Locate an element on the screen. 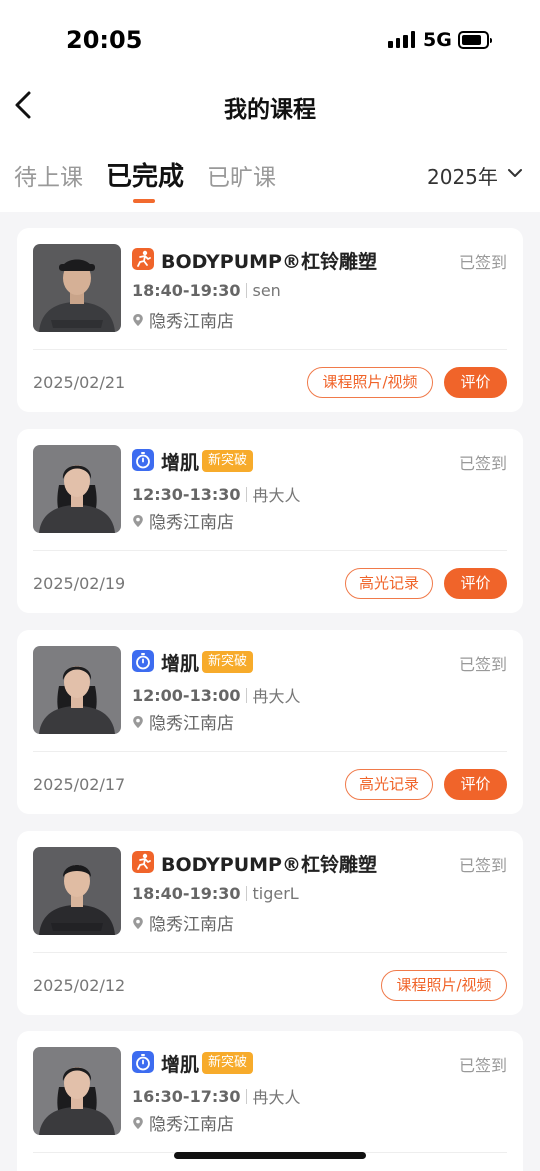 Image resolution: width=540 pixels, height=1171 pixels. time-coach-row: 12:30-13:30 冉大人 is located at coordinates (216, 494).